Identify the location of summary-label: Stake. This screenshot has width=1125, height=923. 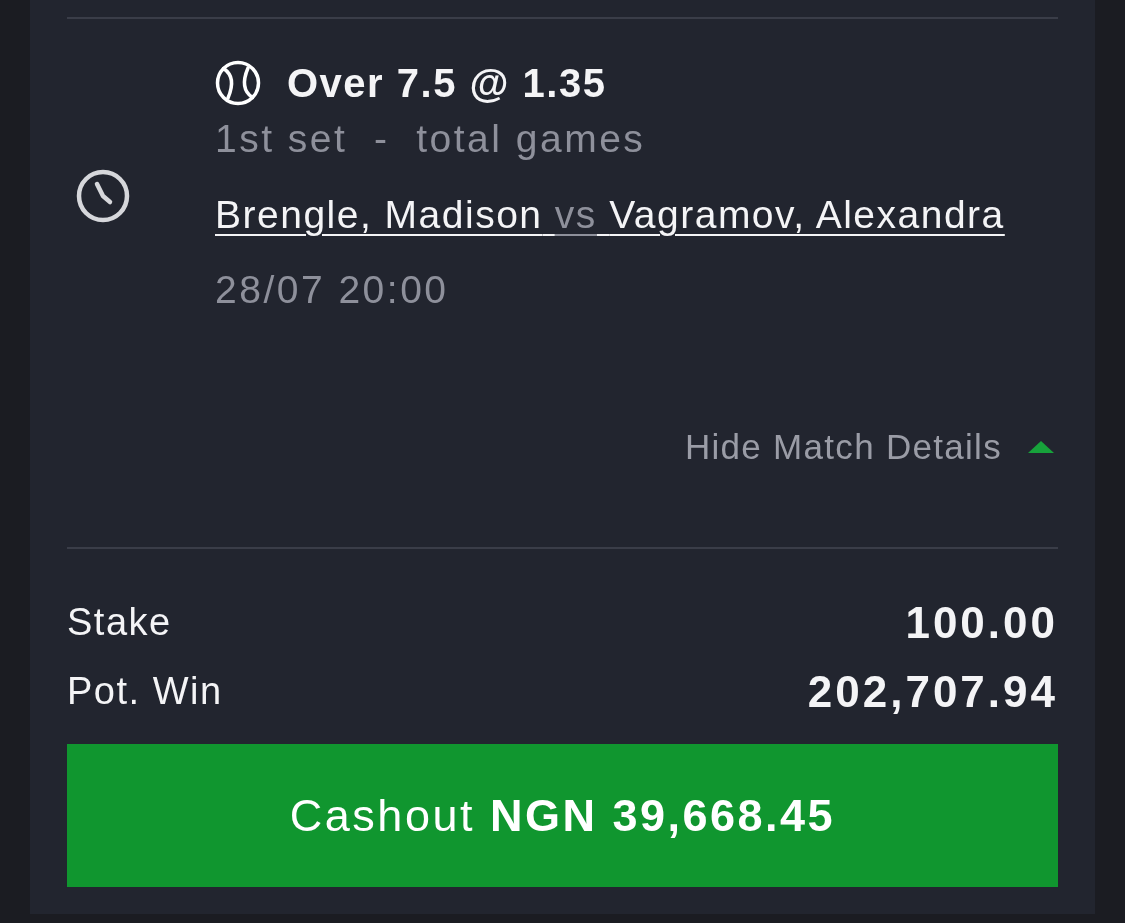
(119, 622).